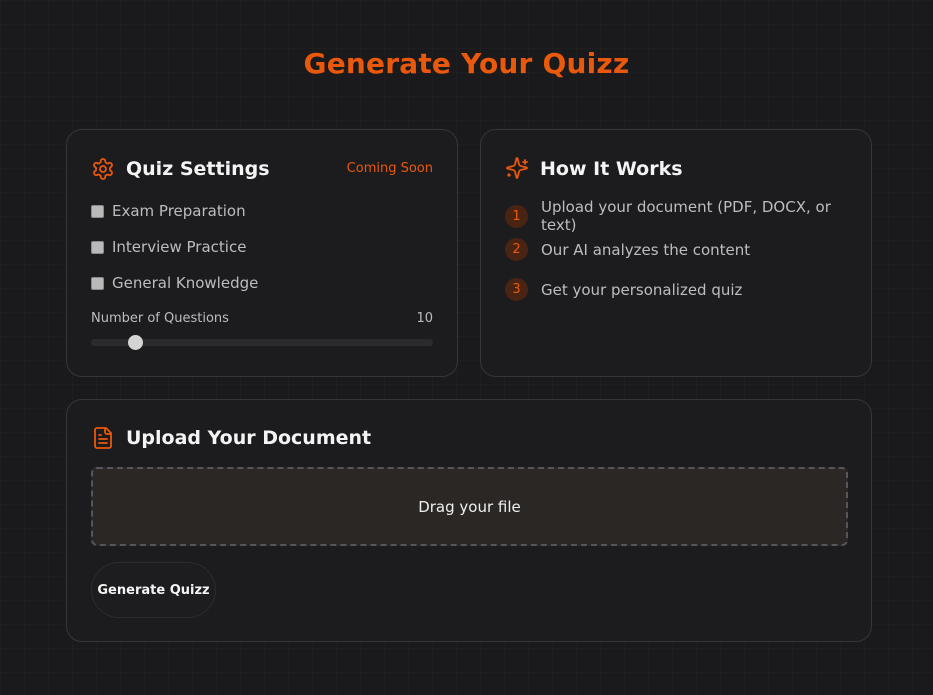 The image size is (933, 695). Describe the element at coordinates (424, 318) in the screenshot. I see `questions-value: 10` at that location.